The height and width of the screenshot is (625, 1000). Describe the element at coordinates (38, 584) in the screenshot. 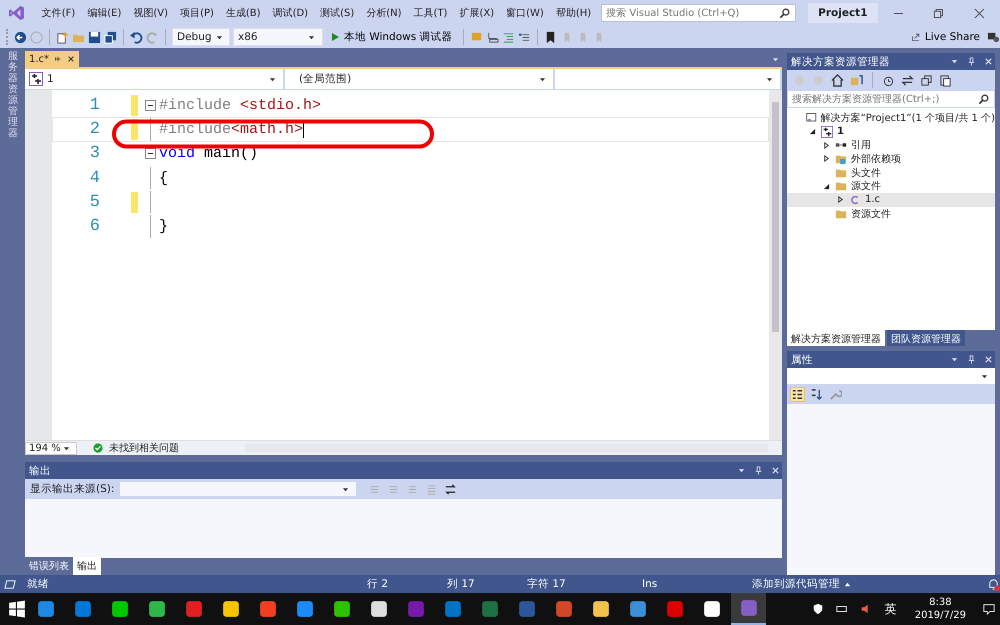

I see `status-text: 就绪` at that location.